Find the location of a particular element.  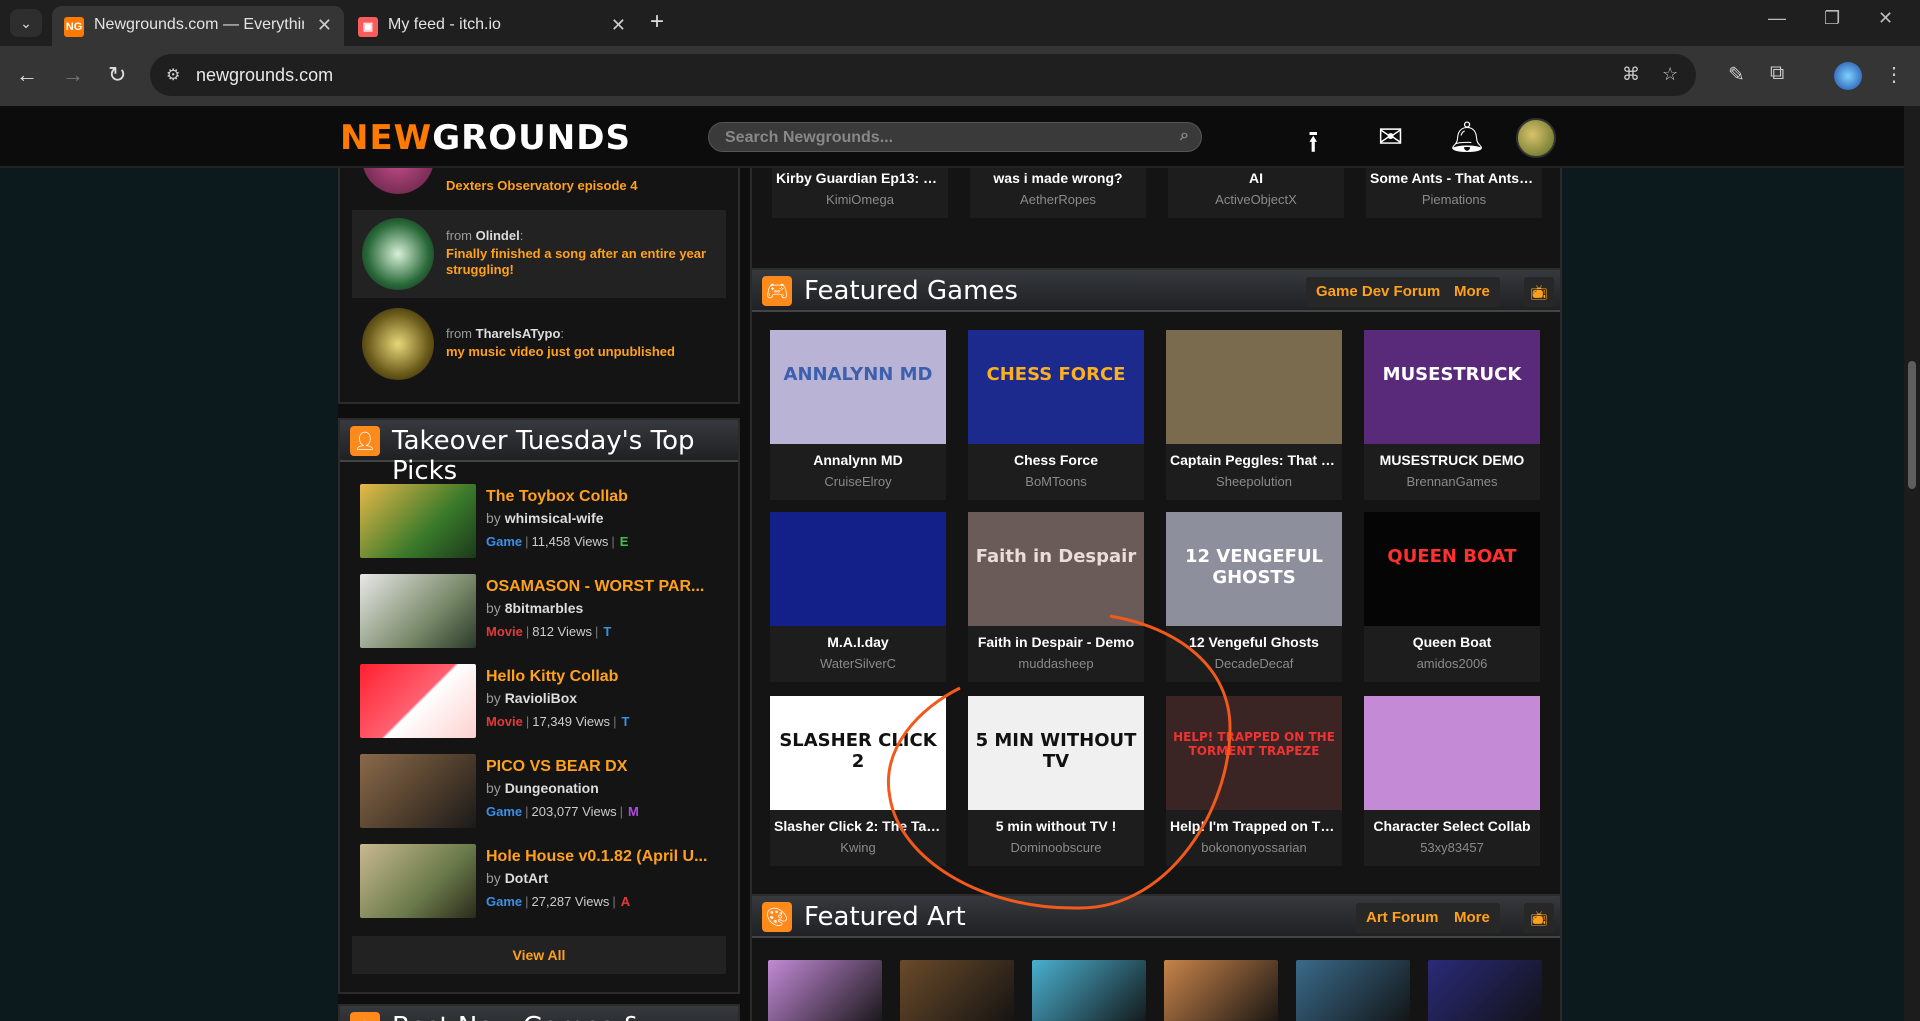

mail-icon: ✉ is located at coordinates (1390, 137).